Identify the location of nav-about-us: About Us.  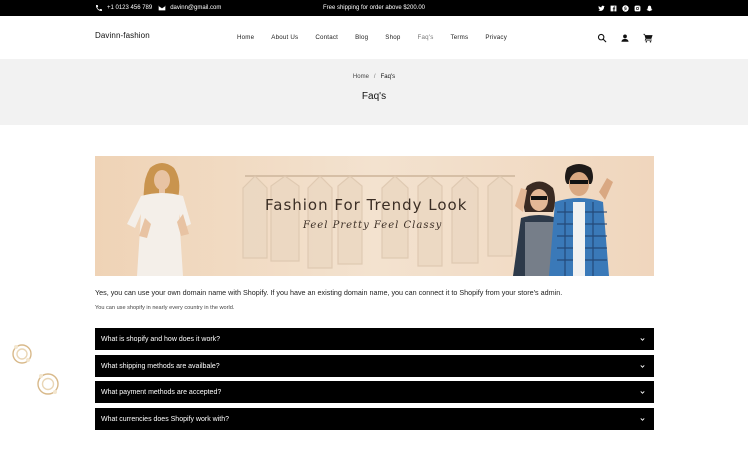
(284, 37).